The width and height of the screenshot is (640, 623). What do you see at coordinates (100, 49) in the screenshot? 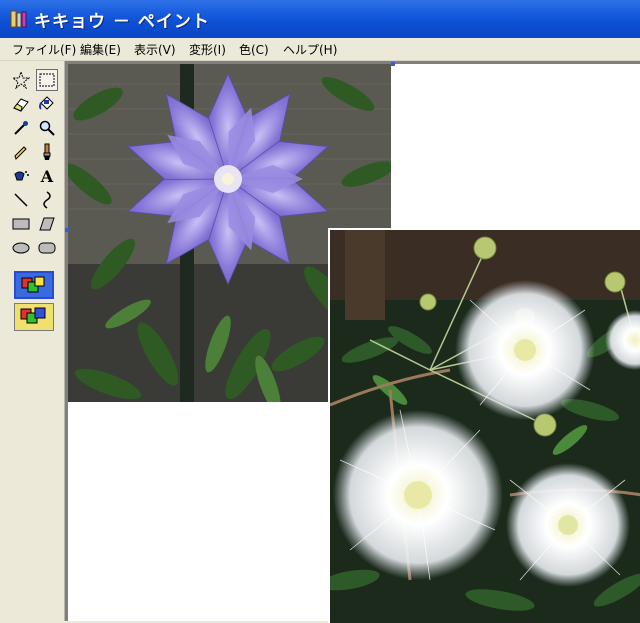
I see `menu-edit: 編集(E)` at bounding box center [100, 49].